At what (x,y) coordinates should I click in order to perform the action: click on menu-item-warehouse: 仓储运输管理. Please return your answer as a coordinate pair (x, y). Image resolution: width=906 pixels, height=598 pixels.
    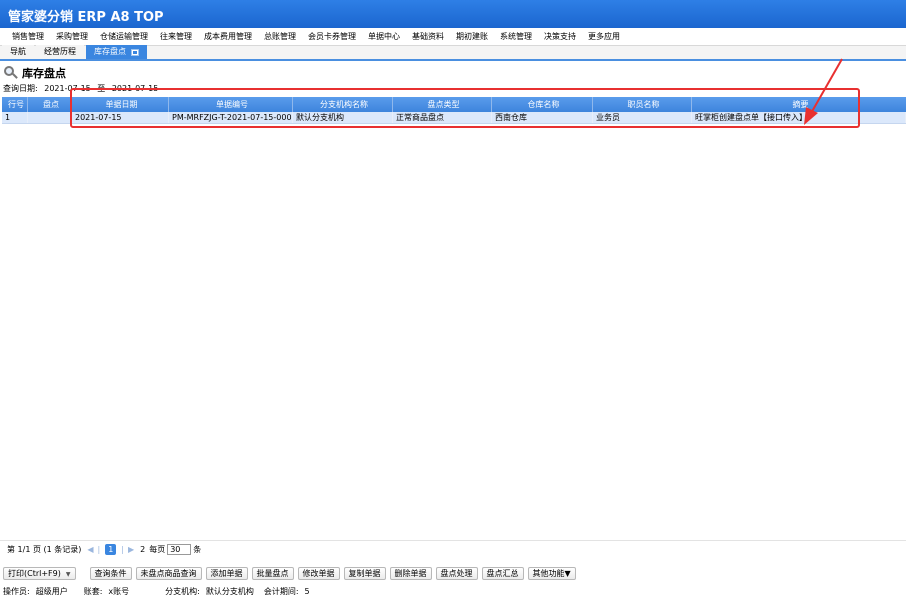
    Looking at the image, I should click on (124, 37).